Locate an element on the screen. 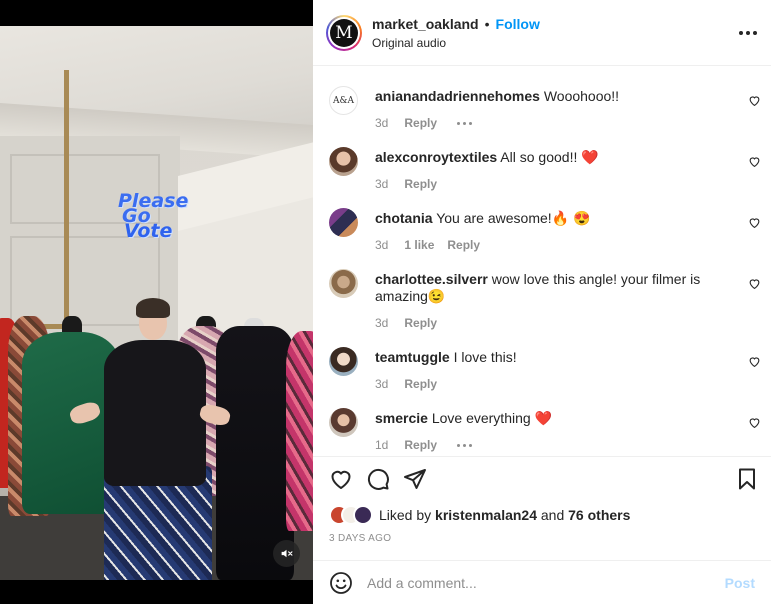 This screenshot has width=771, height=604. commenter-username: chotania is located at coordinates (404, 218).